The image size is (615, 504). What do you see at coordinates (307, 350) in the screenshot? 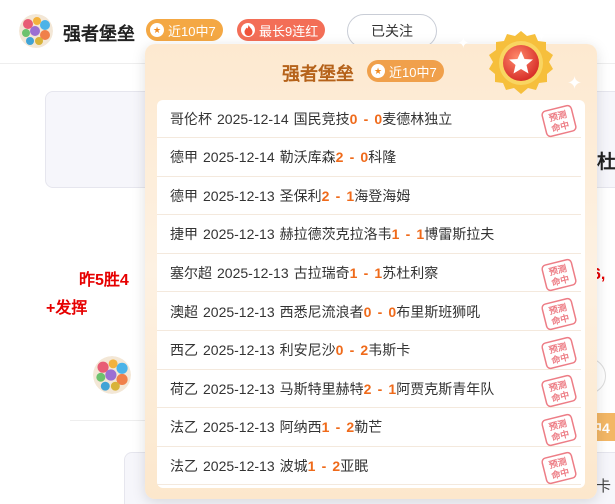
I see `home-team: 利安尼沙` at bounding box center [307, 350].